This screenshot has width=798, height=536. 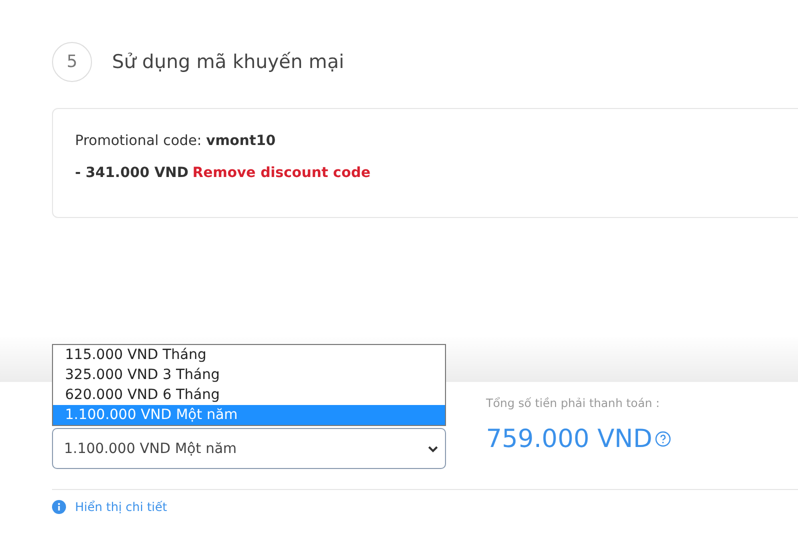 I want to click on dropdown-option: 115.000 VND Tháng, so click(x=249, y=355).